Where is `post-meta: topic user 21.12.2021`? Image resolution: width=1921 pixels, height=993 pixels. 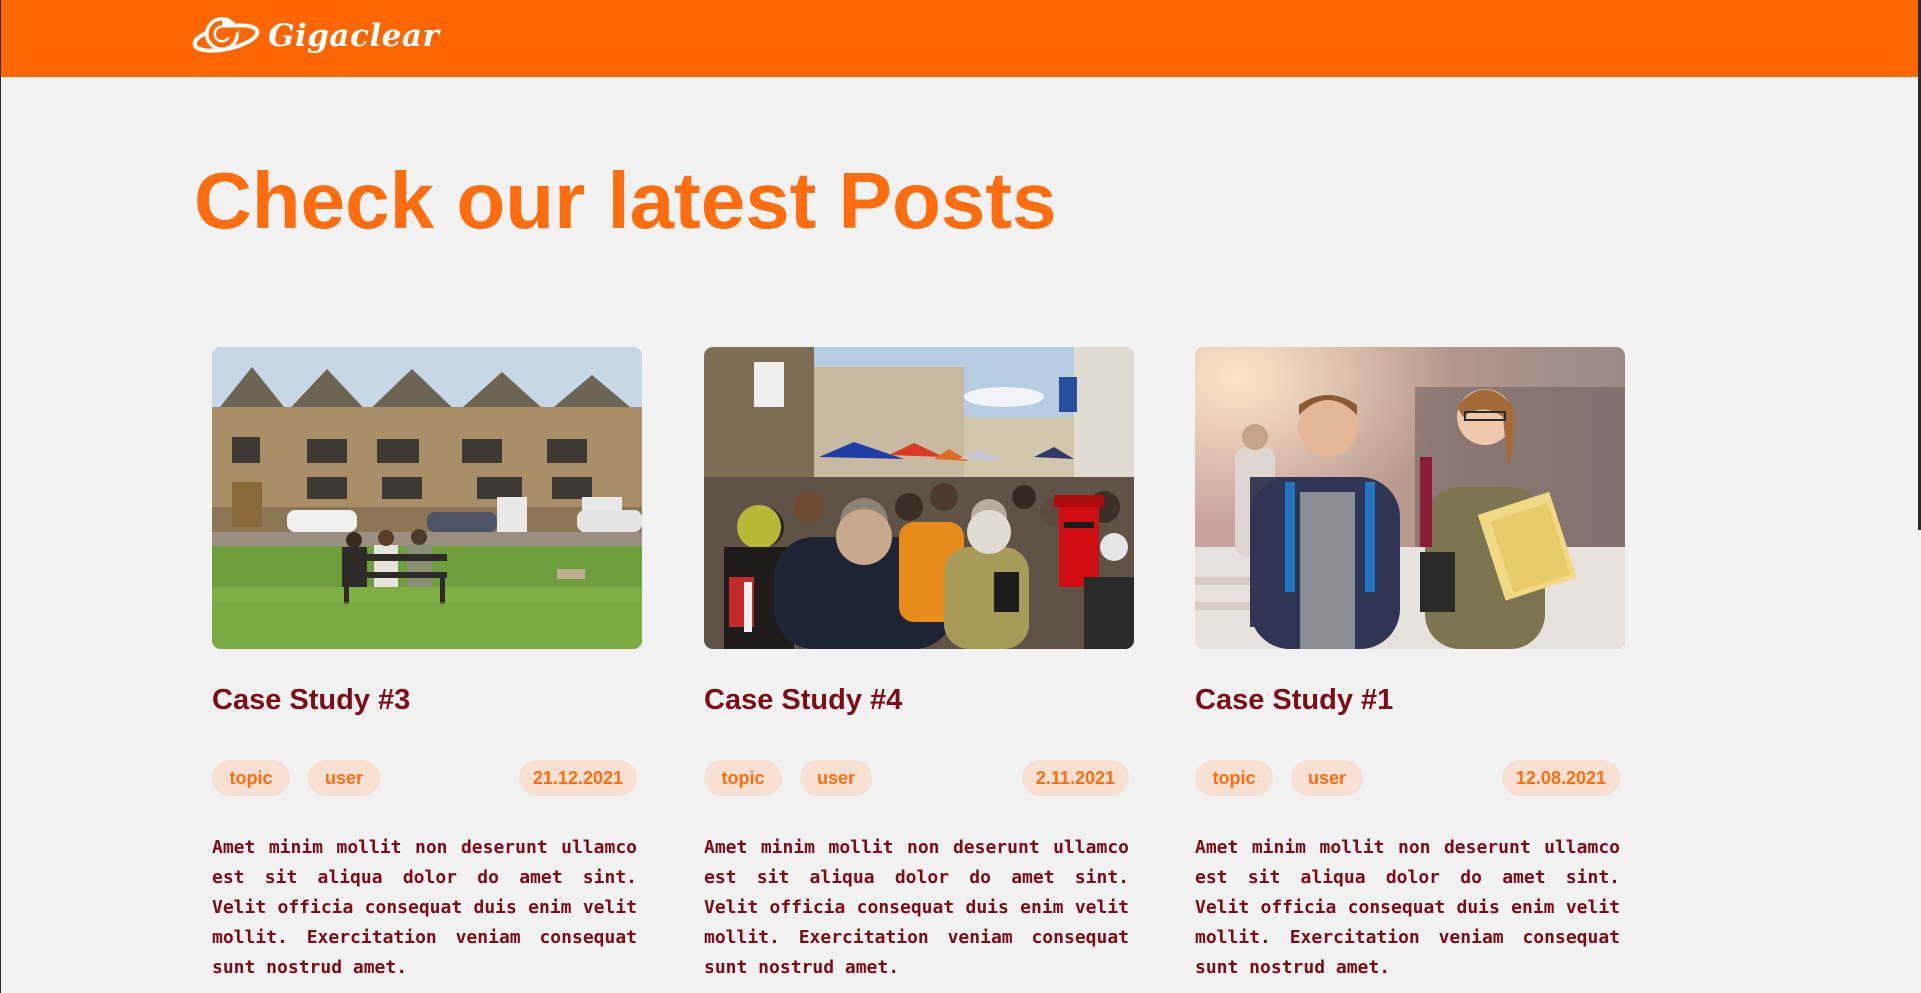 post-meta: topic user 21.12.2021 is located at coordinates (424, 778).